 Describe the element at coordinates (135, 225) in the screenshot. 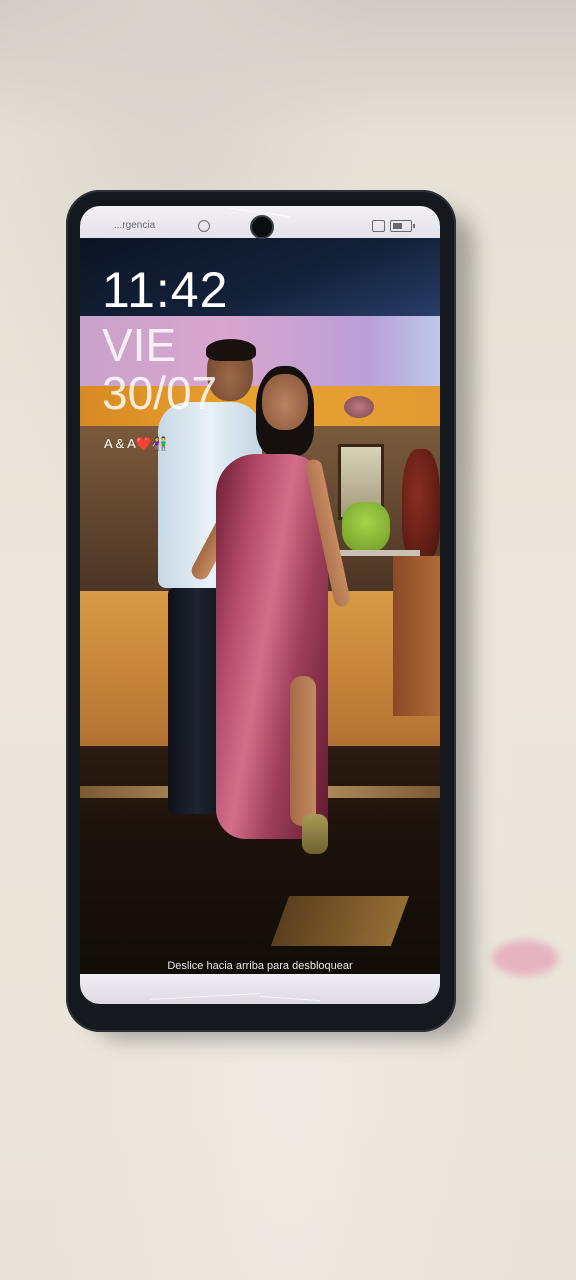

I see `status-carrier-text: ...rgencia` at that location.